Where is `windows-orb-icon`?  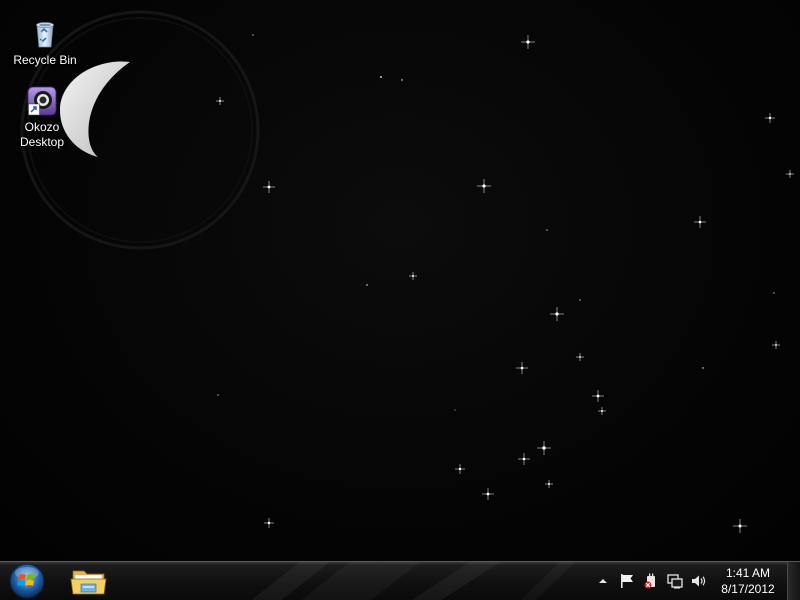
windows-orb-icon is located at coordinates (27, 581).